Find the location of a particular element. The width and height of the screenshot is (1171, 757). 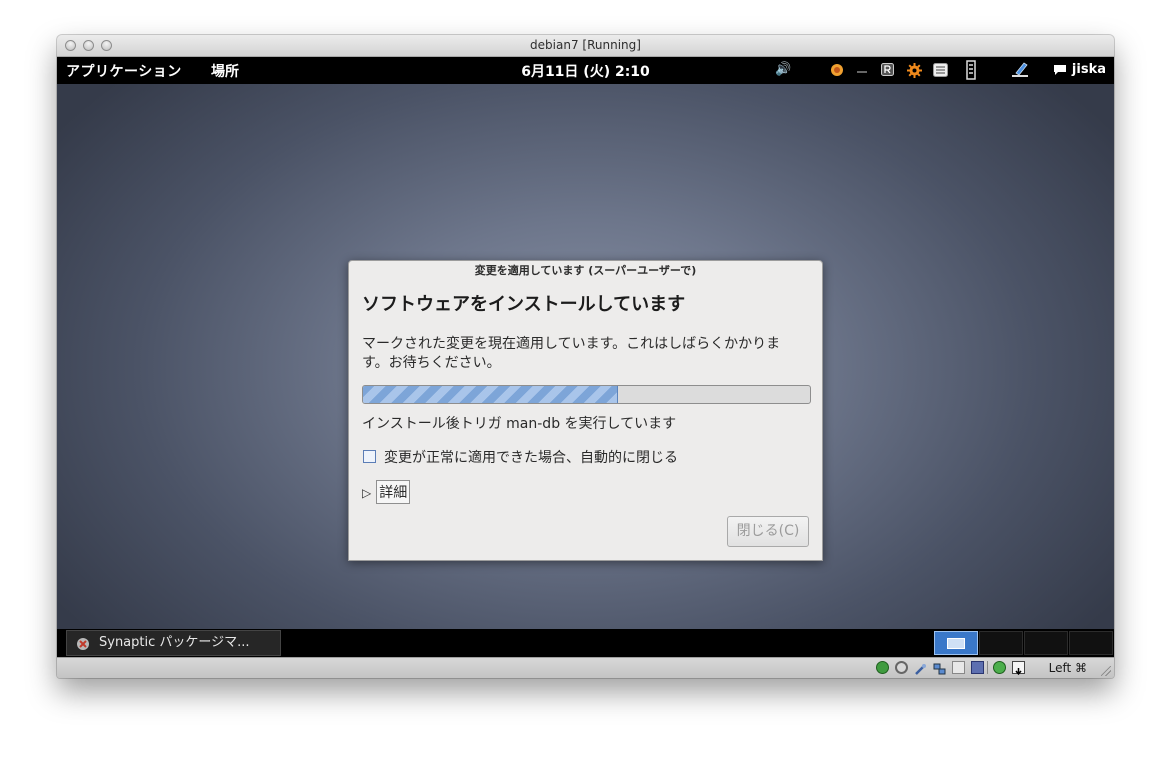

keyboard-capture-icon is located at coordinates (1018, 668).